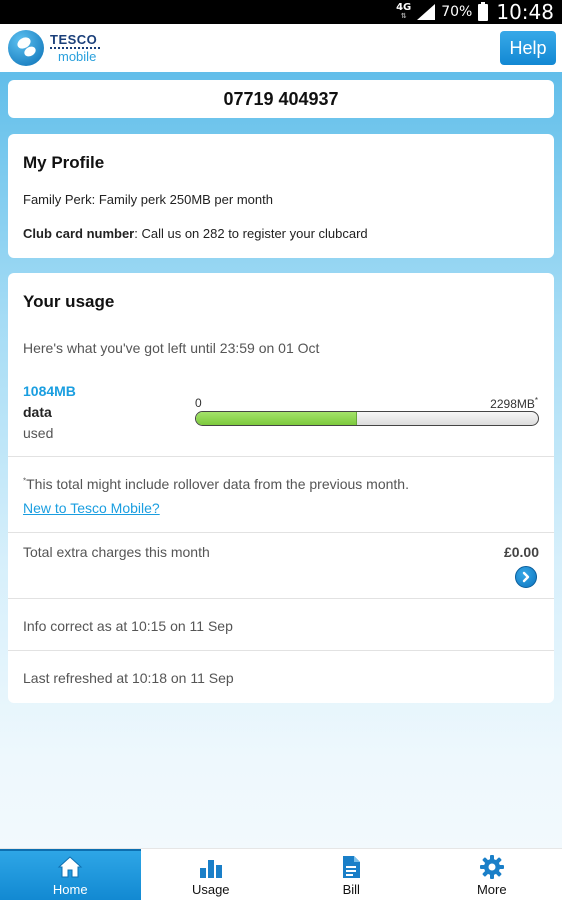 The width and height of the screenshot is (562, 900). Describe the element at coordinates (77, 56) in the screenshot. I see `logo-sub: mobile` at that location.